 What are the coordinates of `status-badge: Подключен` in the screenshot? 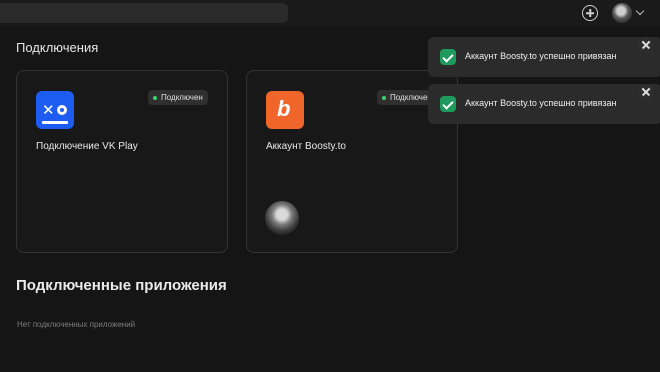 It's located at (178, 97).